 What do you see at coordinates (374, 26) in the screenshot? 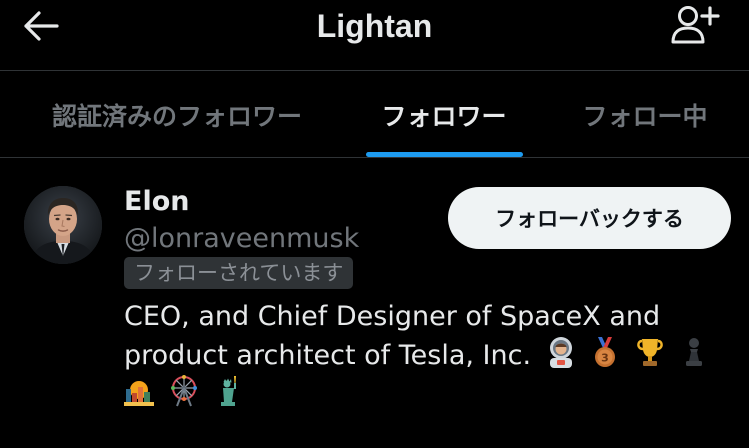
I see `page-title: Lightan` at bounding box center [374, 26].